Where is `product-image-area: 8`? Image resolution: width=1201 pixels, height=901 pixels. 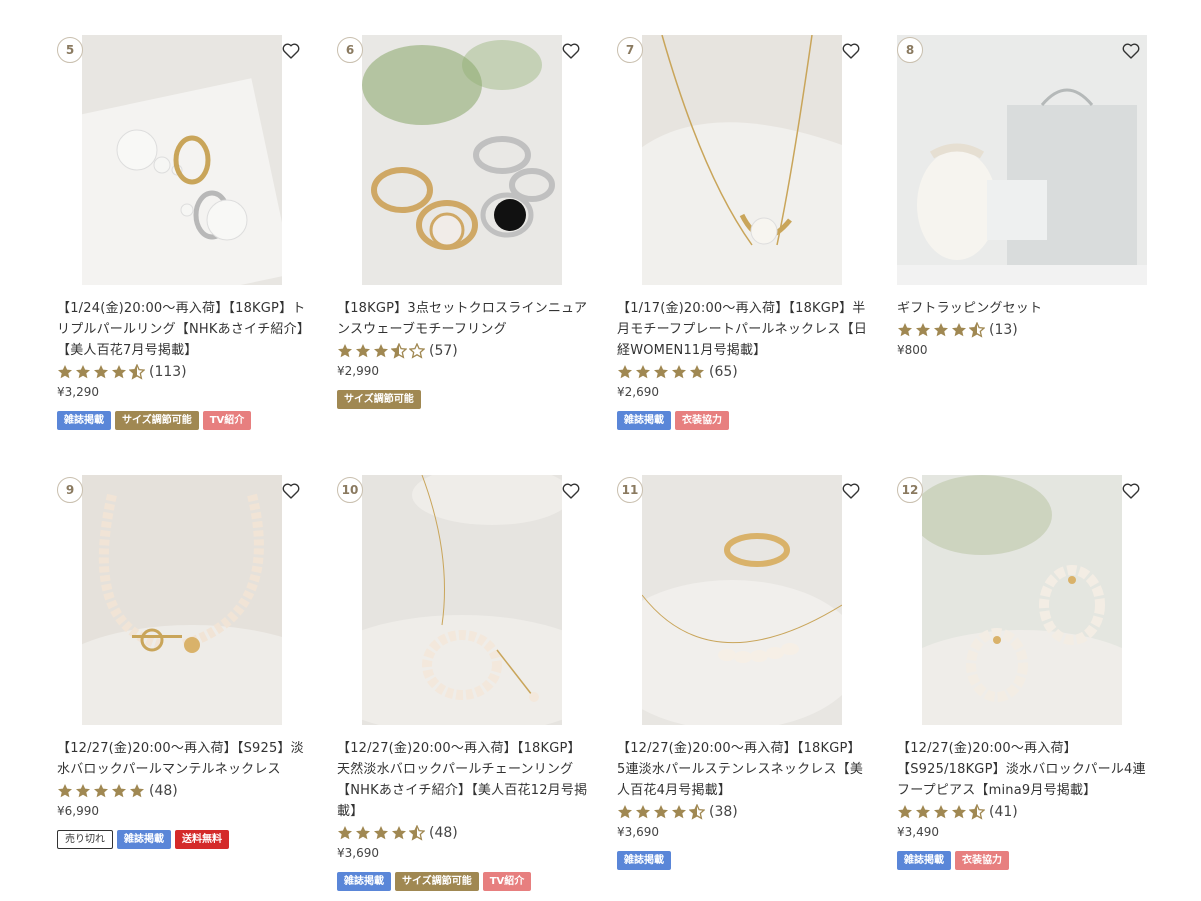
product-image-area: 8 is located at coordinates (1022, 160).